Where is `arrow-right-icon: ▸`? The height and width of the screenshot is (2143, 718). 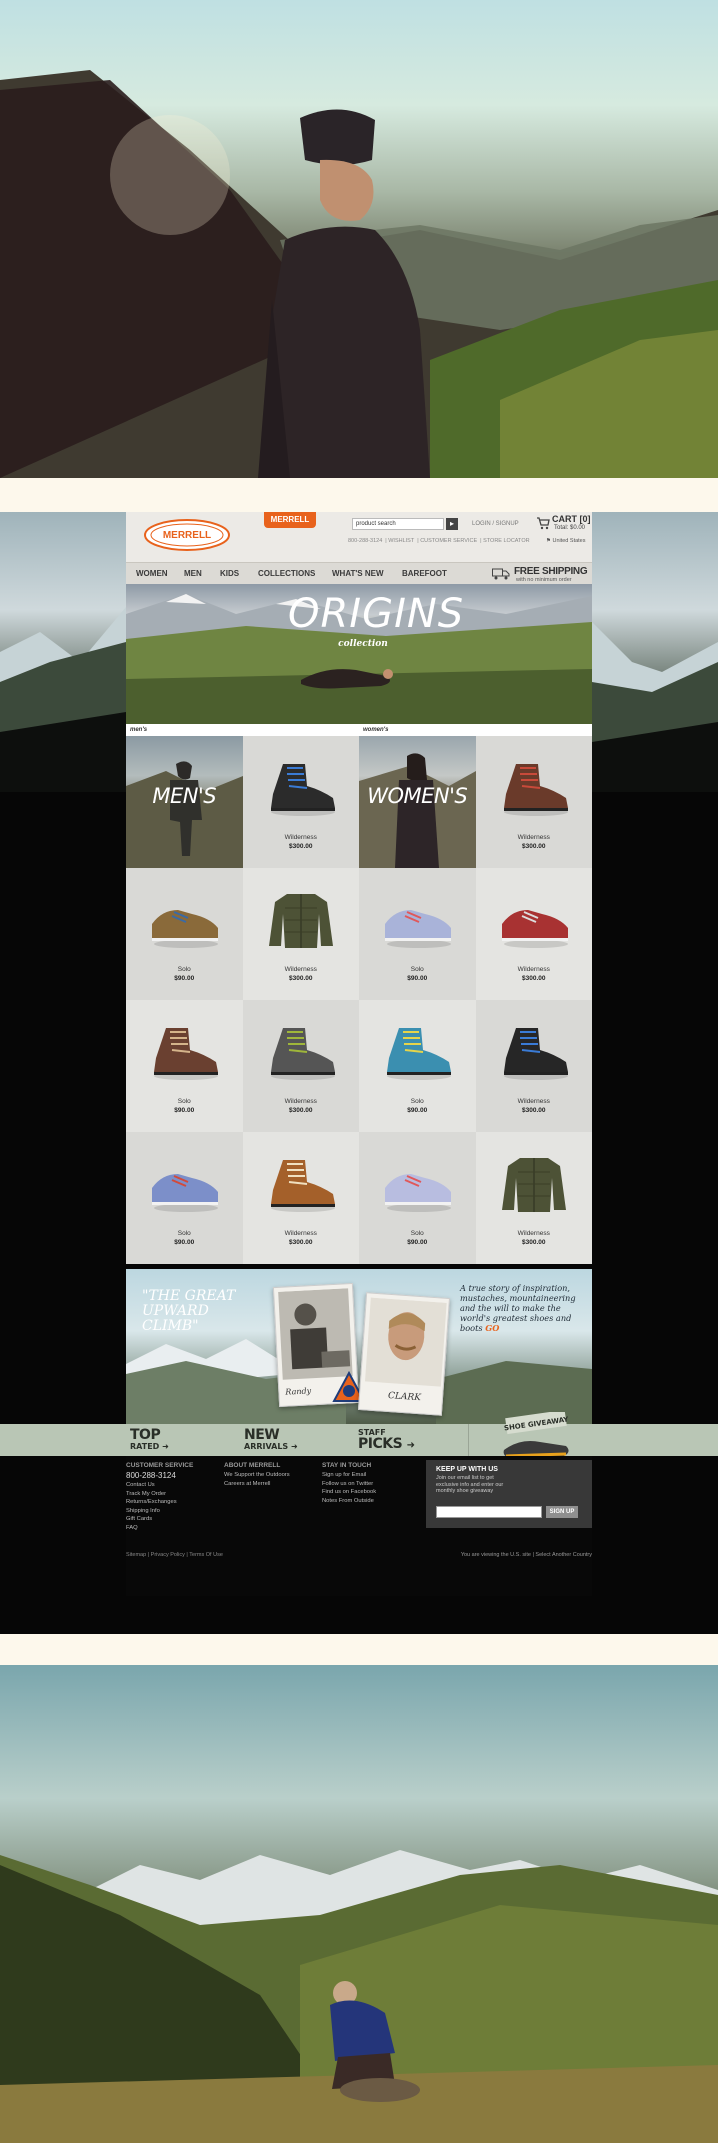
arrow-right-icon: ▸ is located at coordinates (451, 523).